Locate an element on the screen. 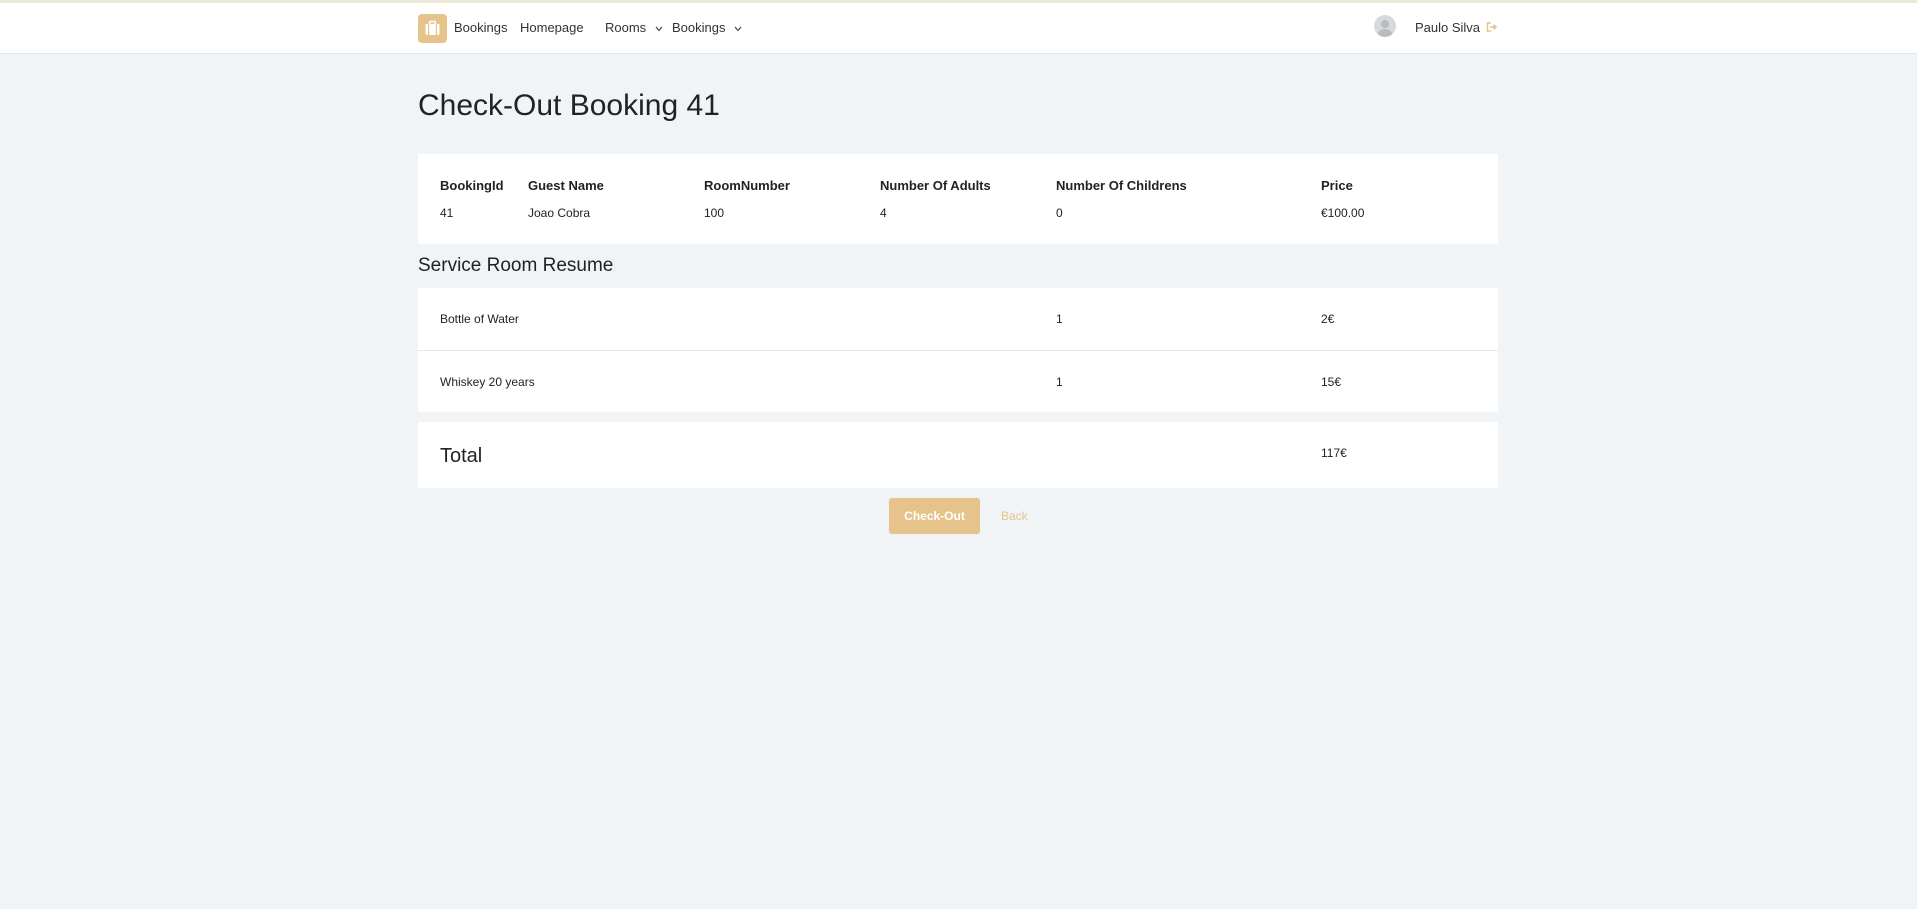 This screenshot has width=1917, height=909. nav-dropdown-rooms: Rooms is located at coordinates (634, 27).